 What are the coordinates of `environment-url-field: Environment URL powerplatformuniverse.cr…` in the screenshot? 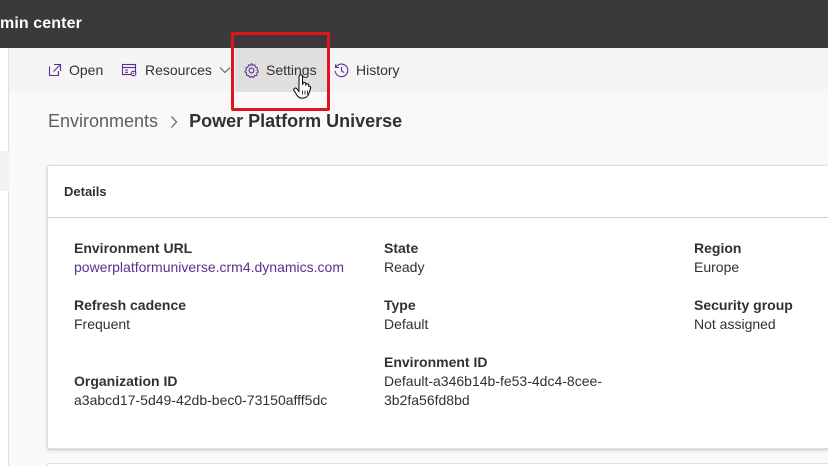 It's located at (209, 258).